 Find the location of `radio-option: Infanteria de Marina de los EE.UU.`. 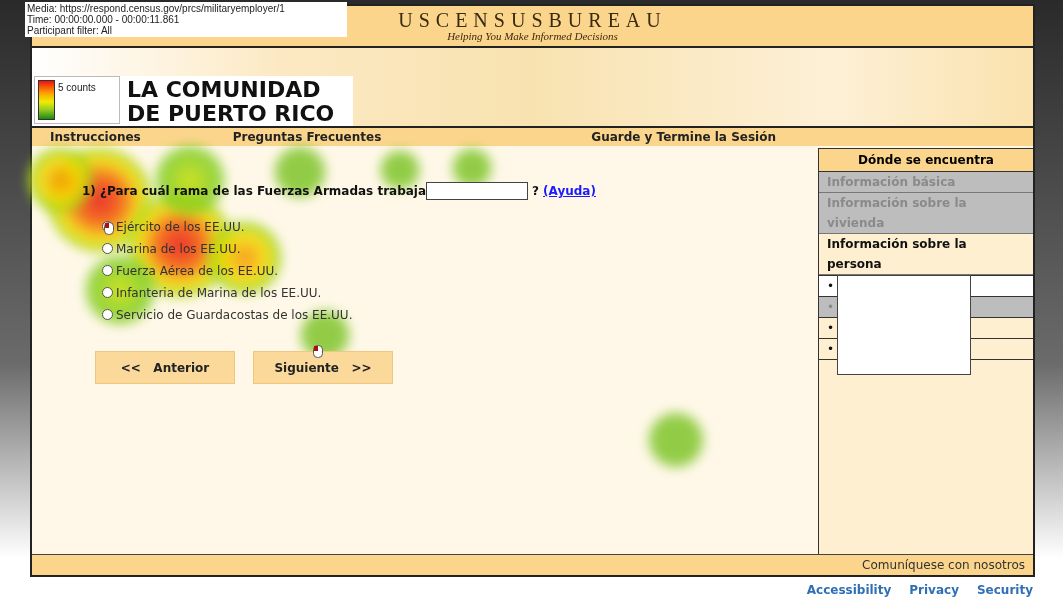

radio-option: Infanteria de Marina de los EE.UU. is located at coordinates (460, 292).